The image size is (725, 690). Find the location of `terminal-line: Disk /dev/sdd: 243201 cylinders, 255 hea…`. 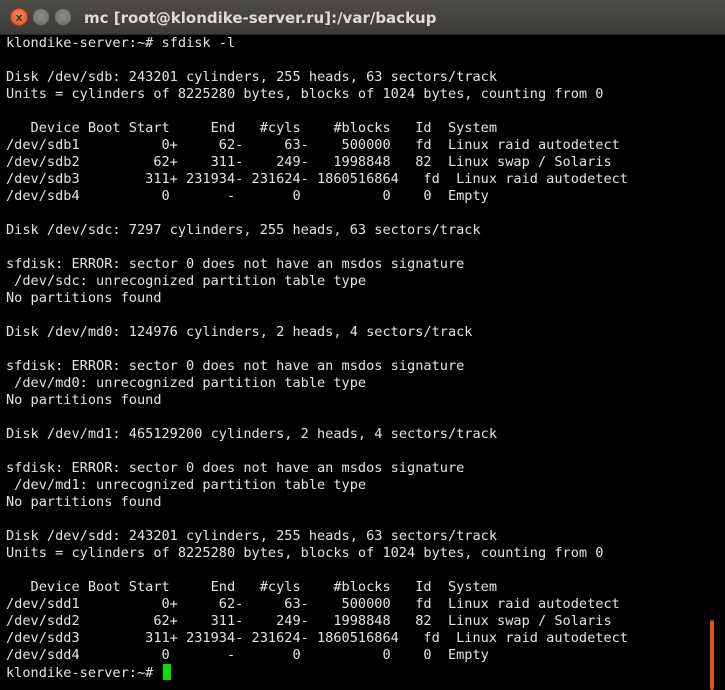

terminal-line: Disk /dev/sdd: 243201 cylinders, 255 hea… is located at coordinates (252, 536).